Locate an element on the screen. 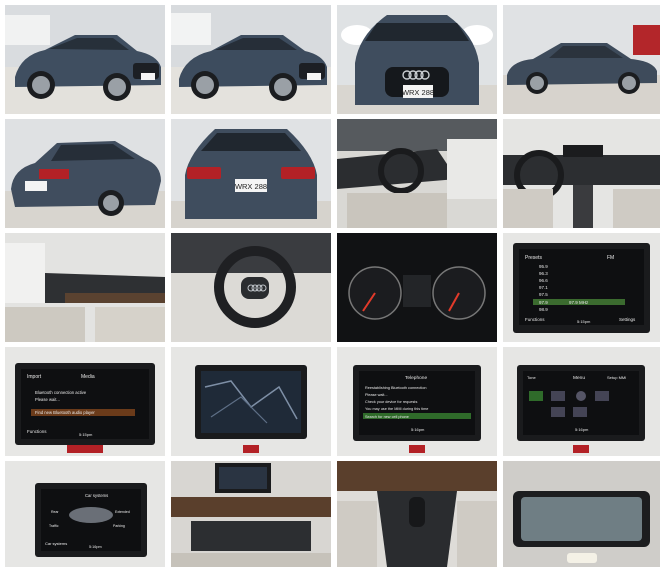 This screenshot has width=662, height=569. radio-freq-3: 96.6 is located at coordinates (543, 280).